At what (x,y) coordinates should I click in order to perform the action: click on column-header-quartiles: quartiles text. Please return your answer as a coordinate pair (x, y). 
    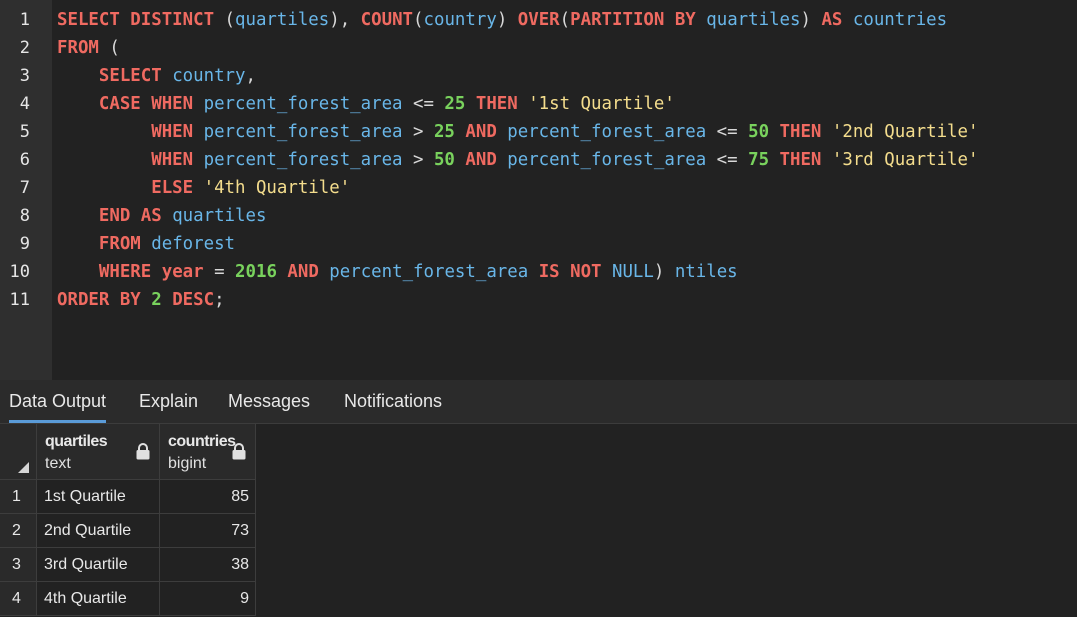
    Looking at the image, I should click on (98, 452).